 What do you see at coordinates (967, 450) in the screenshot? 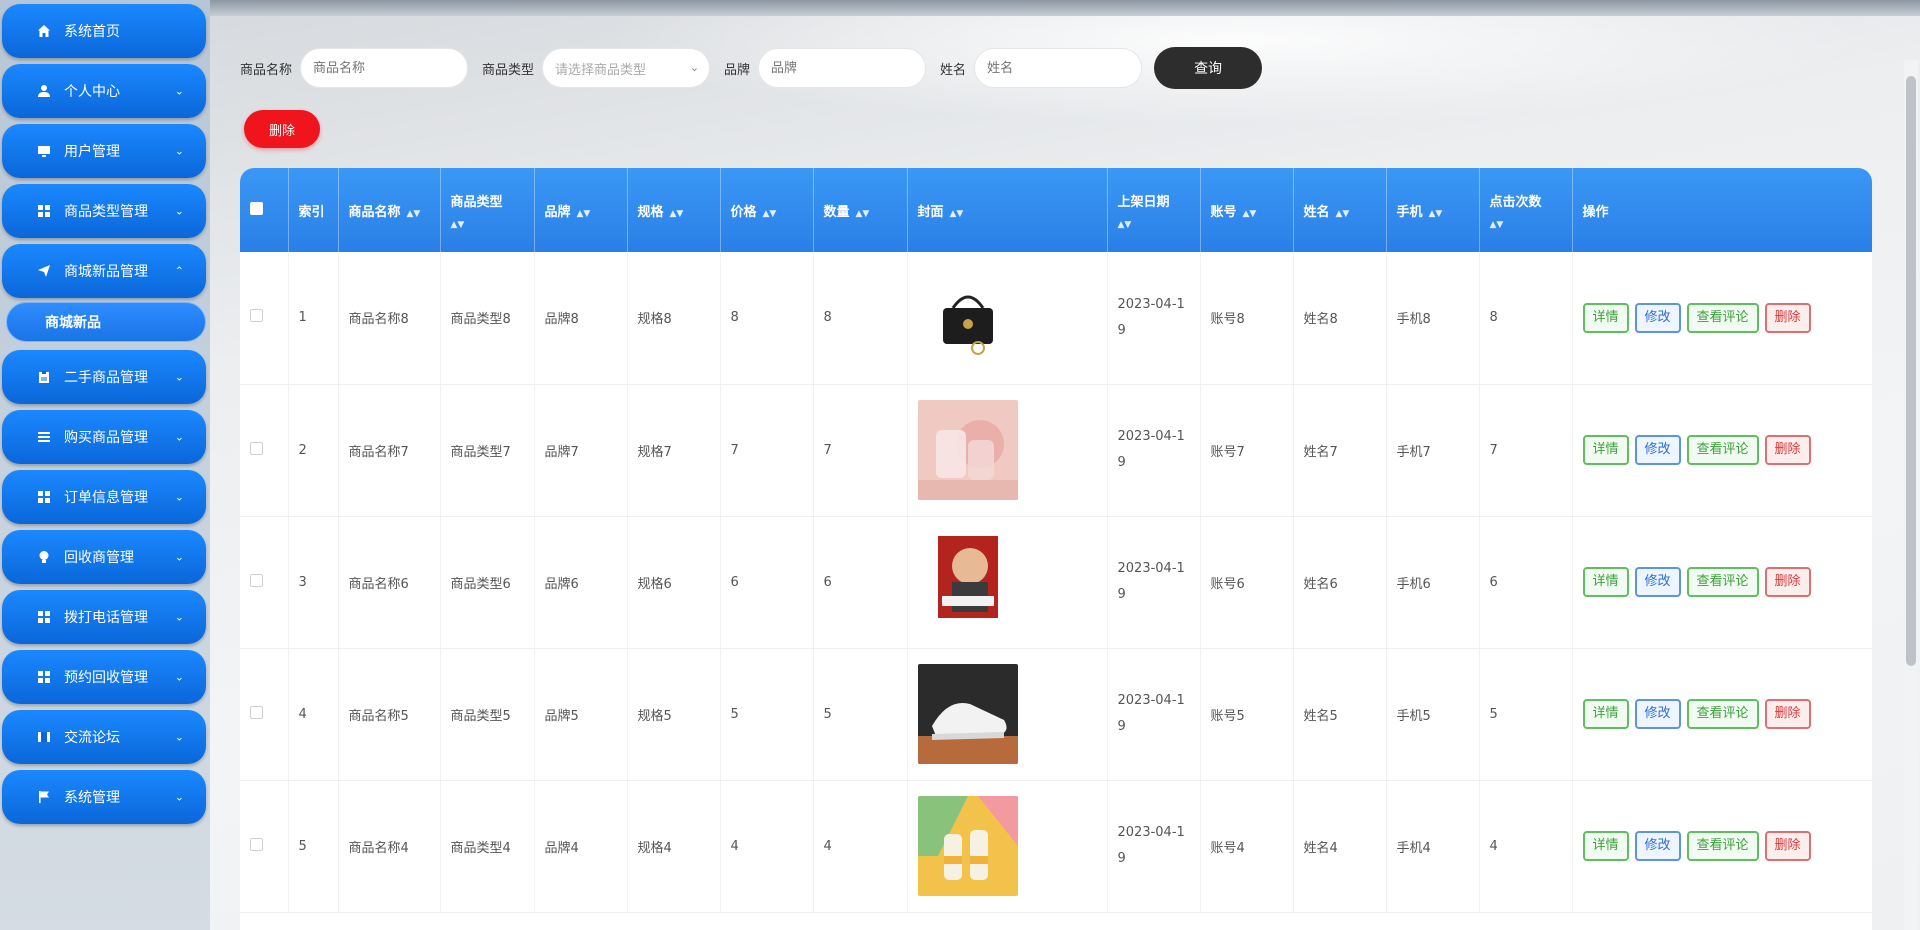
I see `cover-image-cups` at bounding box center [967, 450].